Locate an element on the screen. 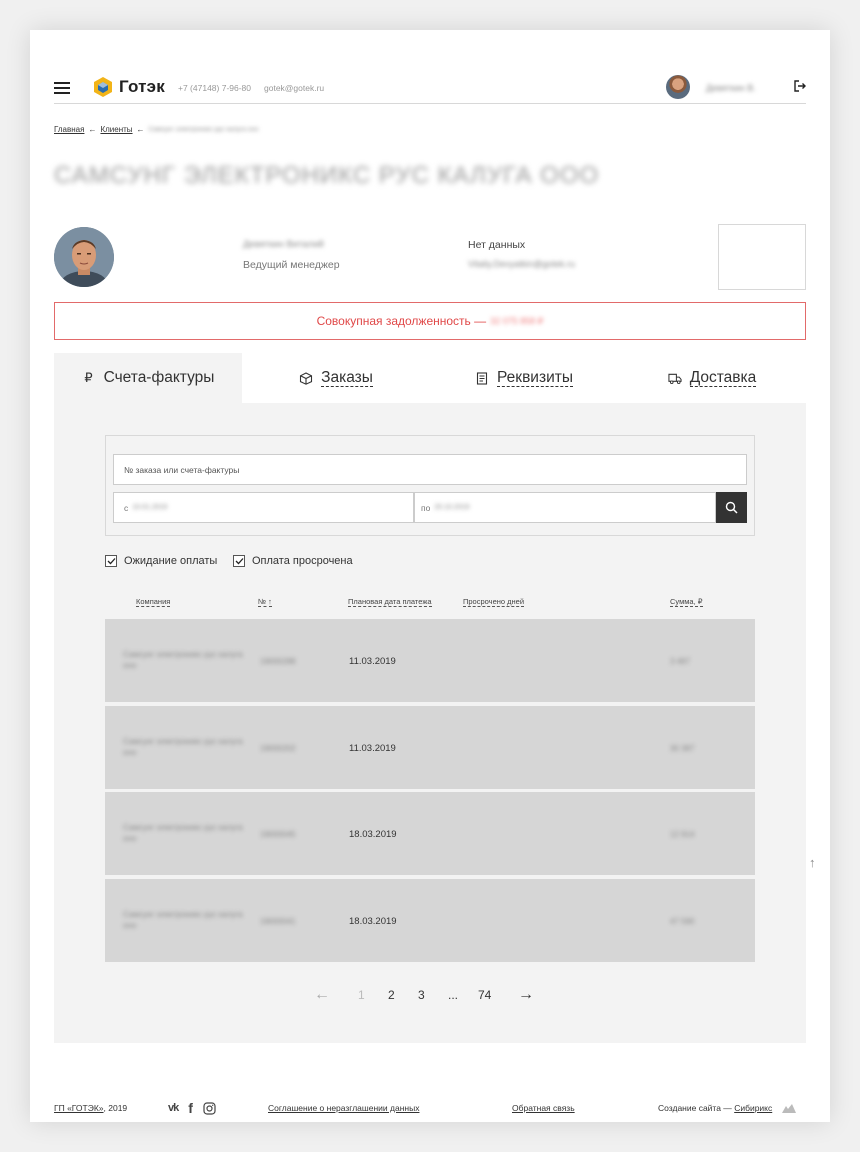 The width and height of the screenshot is (860, 1152). manager-email: Vitaliy.Devyatkin@gotek.ru is located at coordinates (521, 264).